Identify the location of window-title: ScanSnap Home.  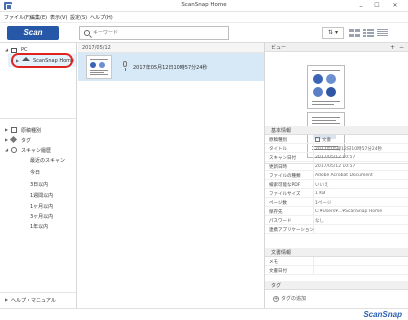
(204, 5).